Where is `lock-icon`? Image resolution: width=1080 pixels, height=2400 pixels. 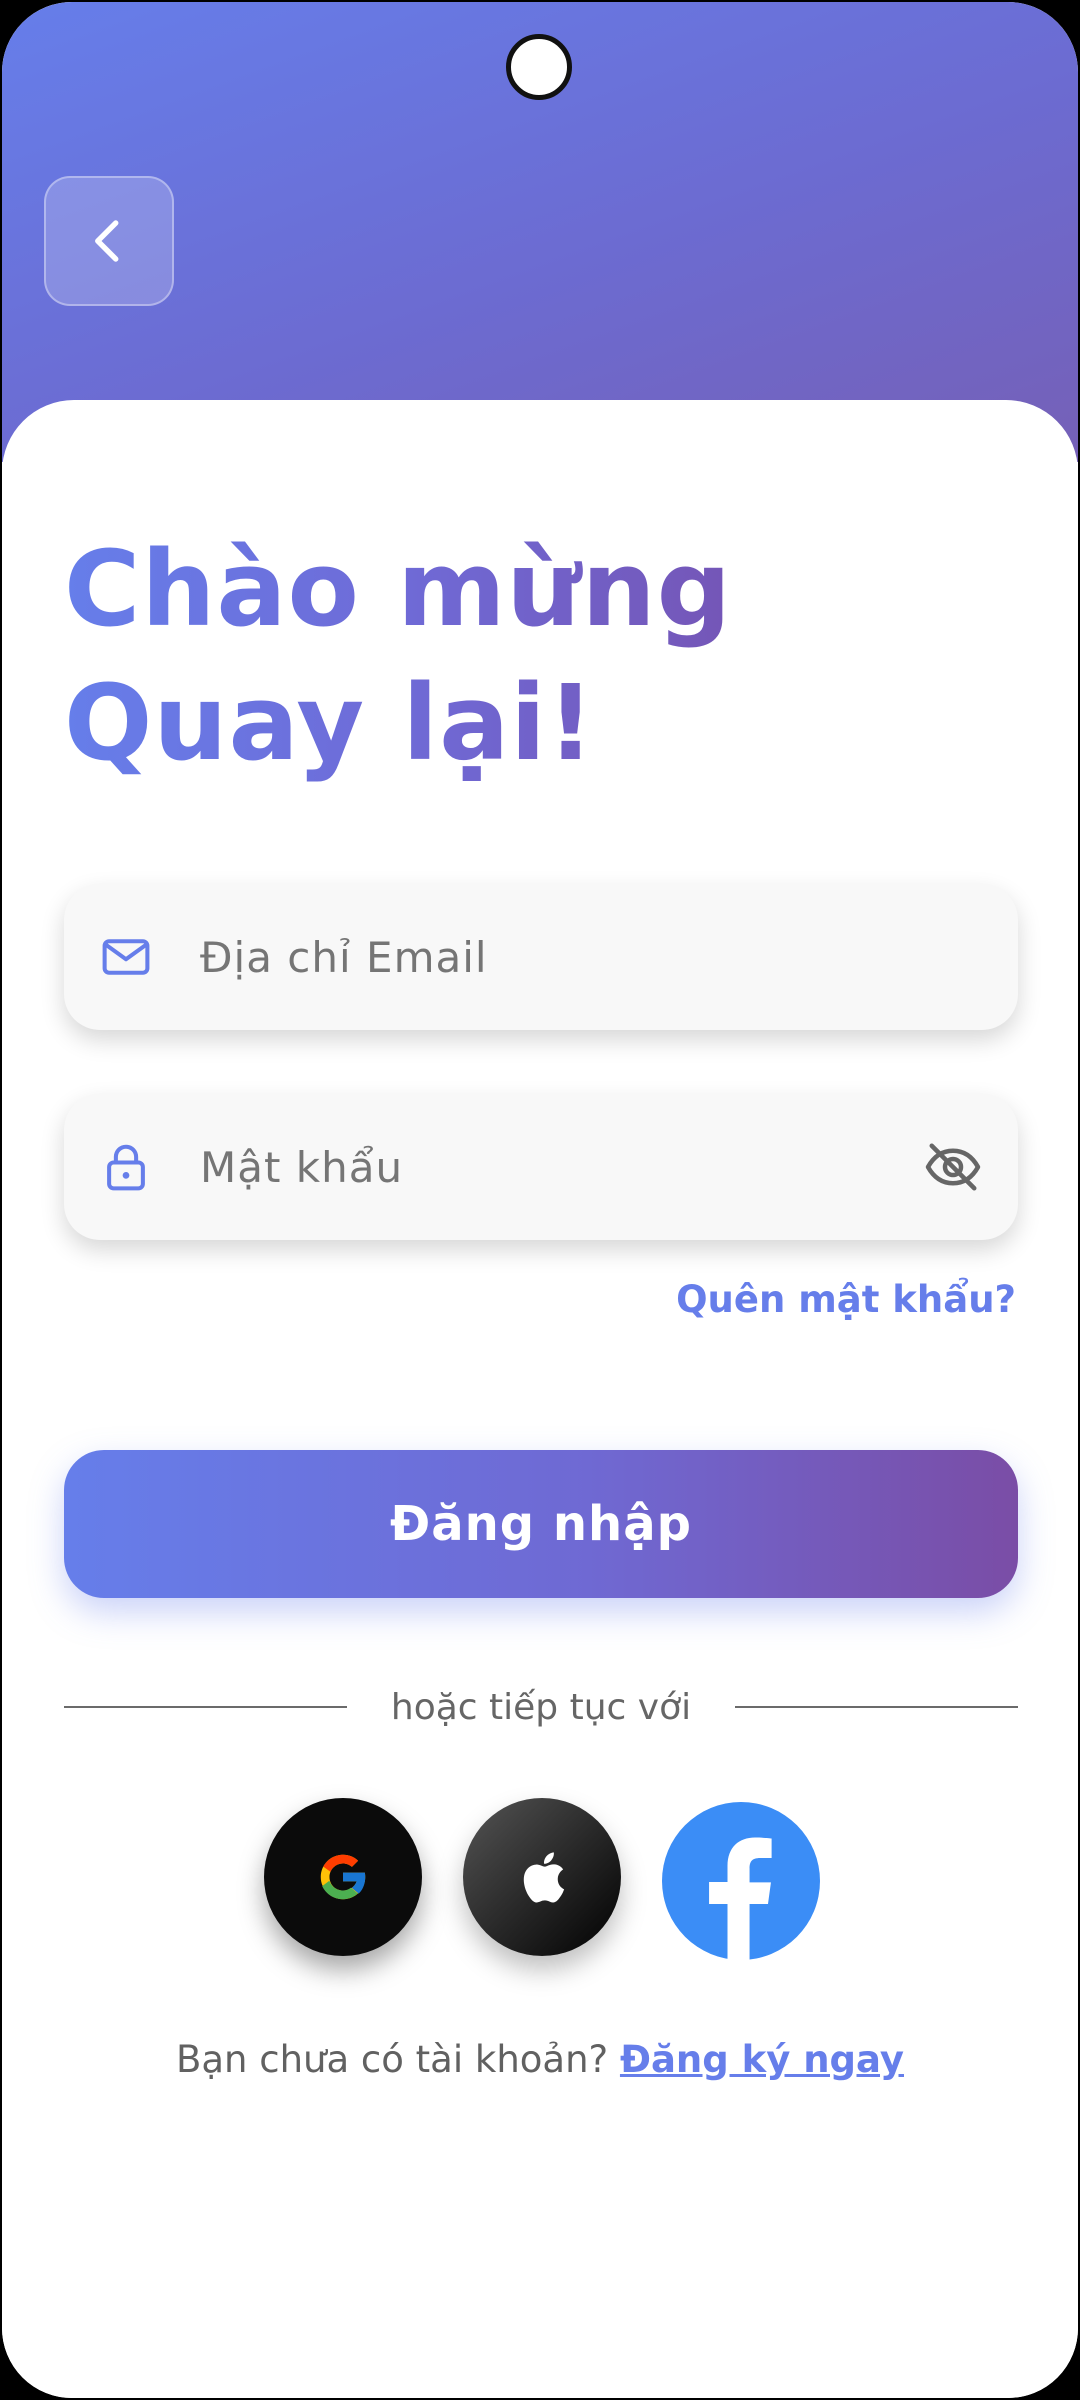 lock-icon is located at coordinates (126, 1167).